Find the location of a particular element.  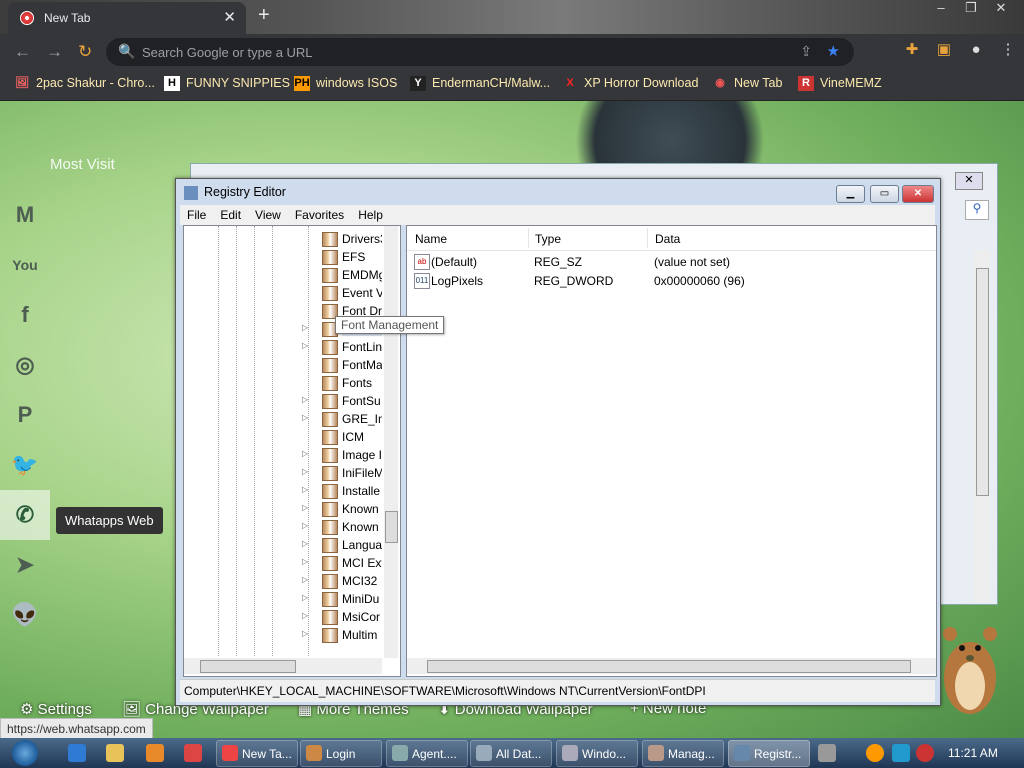

twitter-icon: 🐦 is located at coordinates (25, 465).